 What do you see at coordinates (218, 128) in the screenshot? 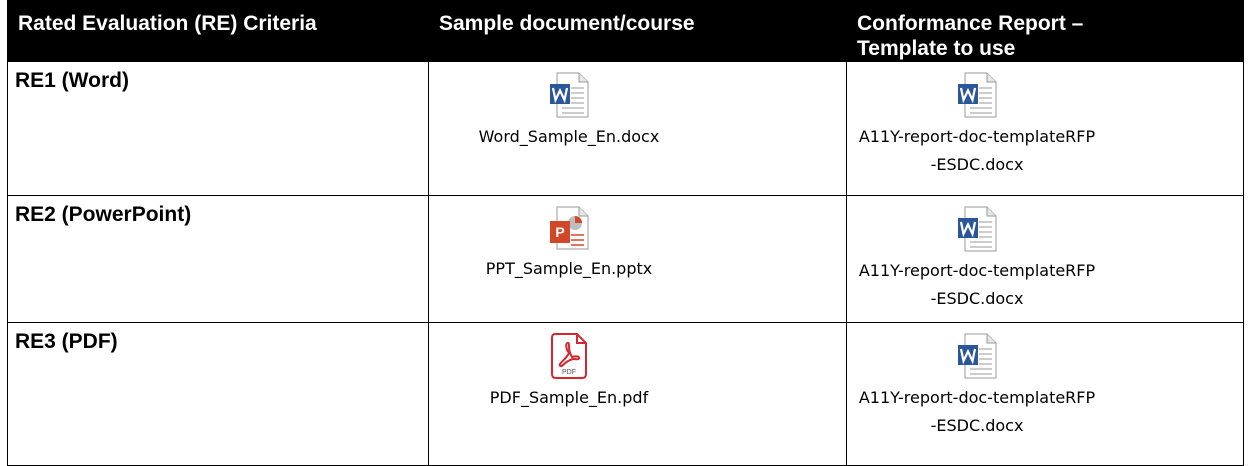
I see `criteria-cell: RE1 (Word)` at bounding box center [218, 128].